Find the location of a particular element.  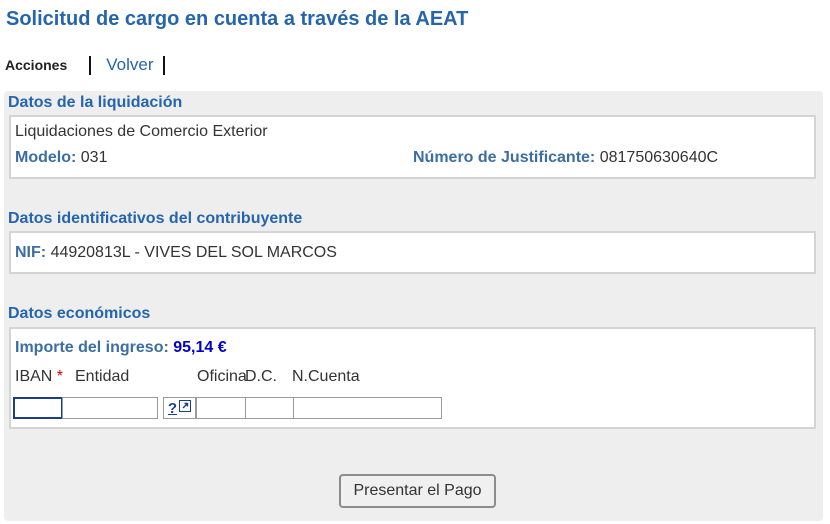

importe-field: Importe del ingreso: 95,14 € is located at coordinates (121, 348).